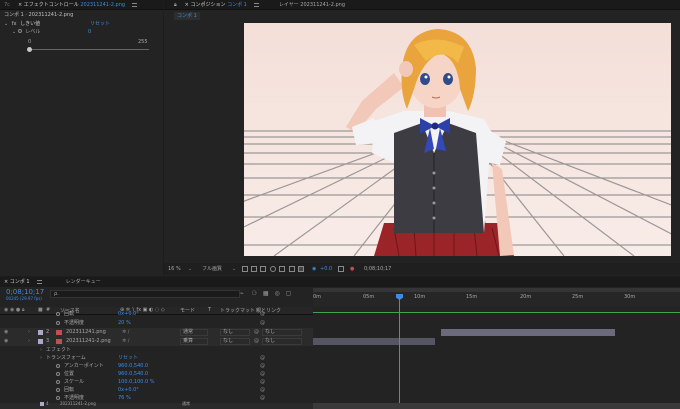 The width and height of the screenshot is (680, 409). I want to click on layer-row: ◉ › 3 202311241-2.png ✲ ∕ 乗算 なし @ なし, so click(156, 341).